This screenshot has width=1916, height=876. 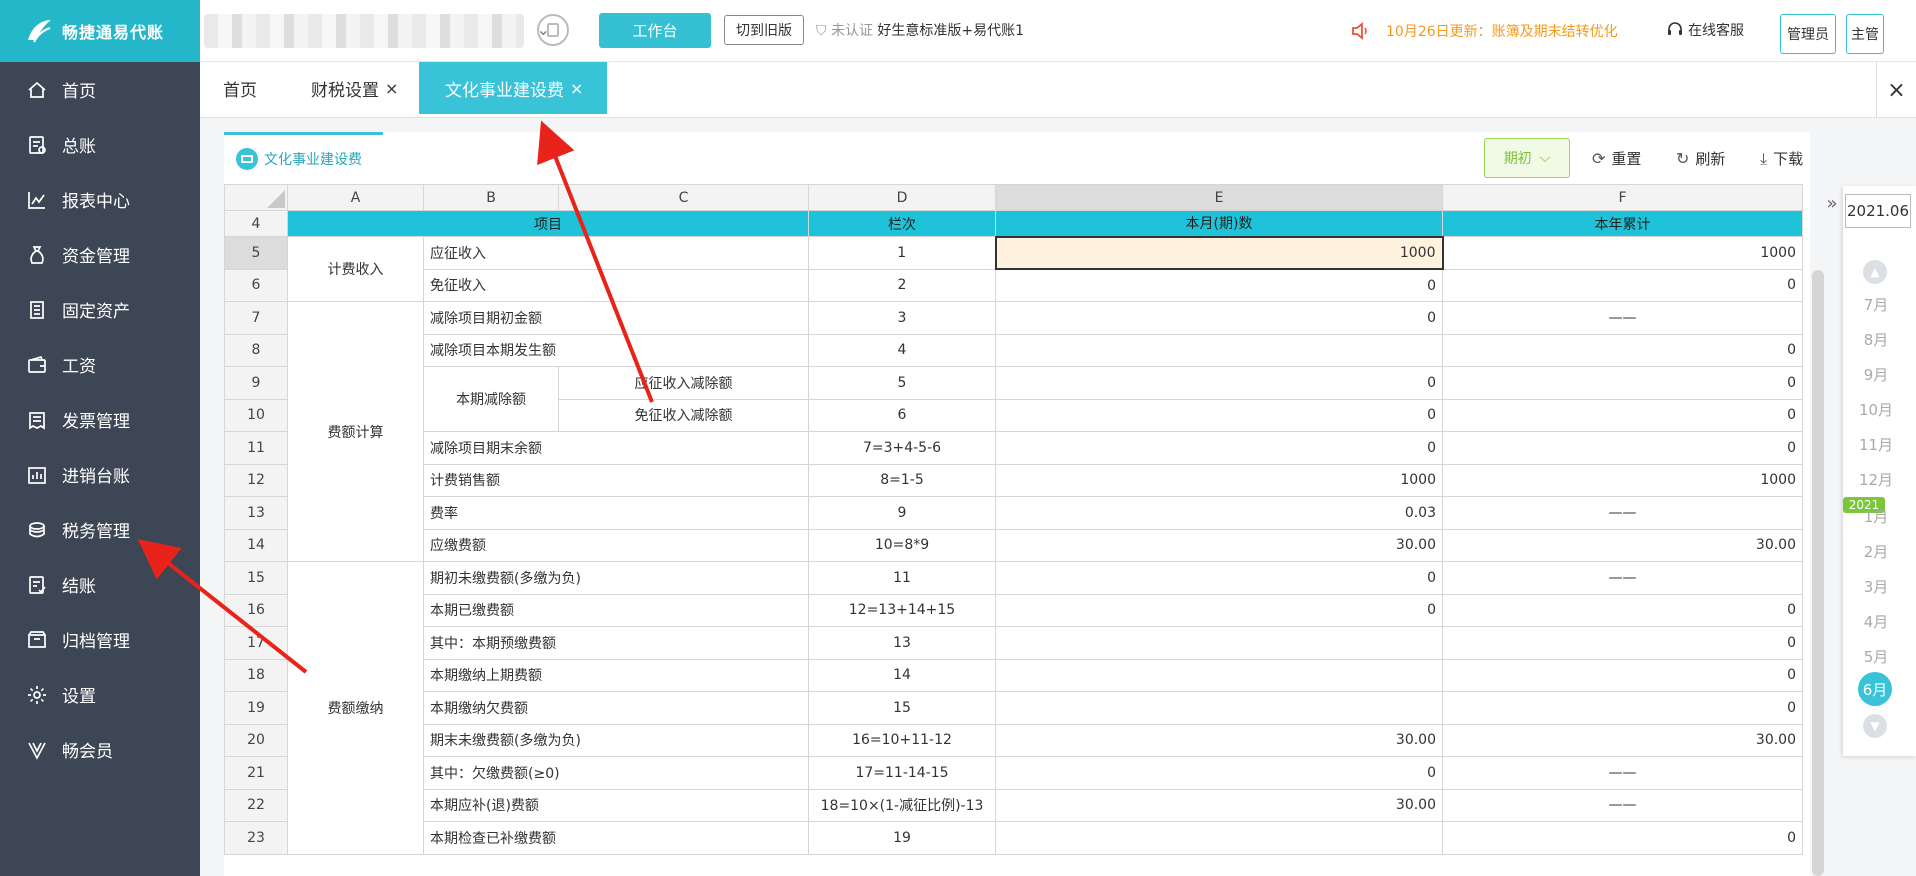 I want to click on refresh-button: ↻ 刷新, so click(x=1700, y=158).